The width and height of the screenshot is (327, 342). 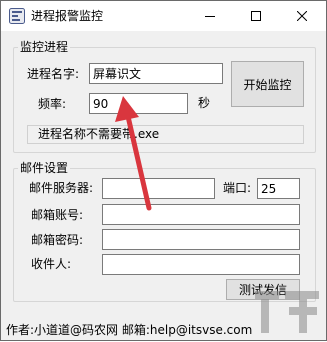 I want to click on window-title: 进程报警监控, so click(x=67, y=16).